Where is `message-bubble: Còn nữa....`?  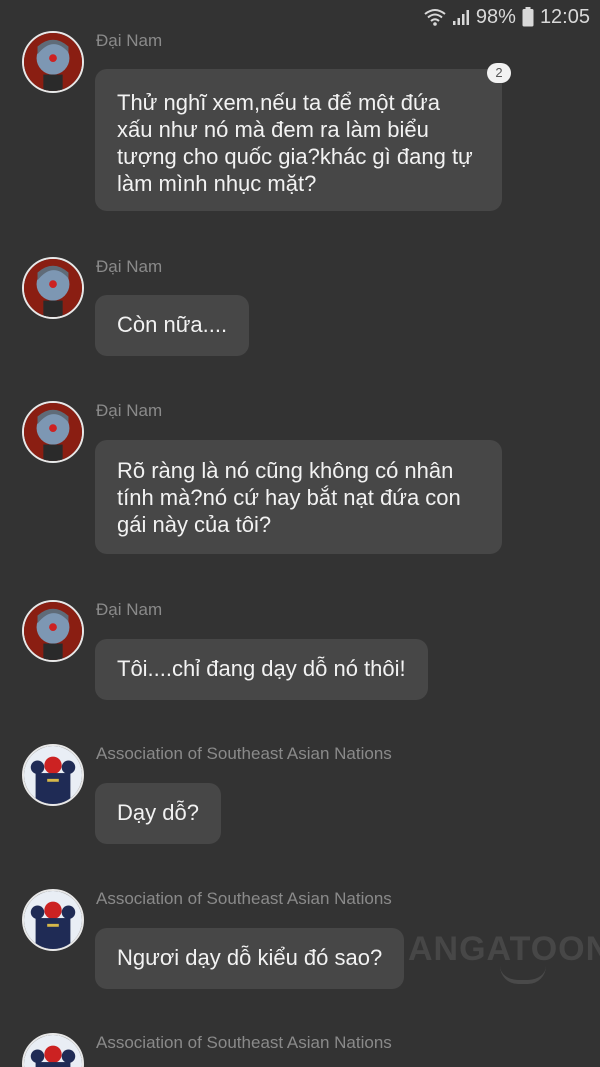 message-bubble: Còn nữa.... is located at coordinates (172, 325).